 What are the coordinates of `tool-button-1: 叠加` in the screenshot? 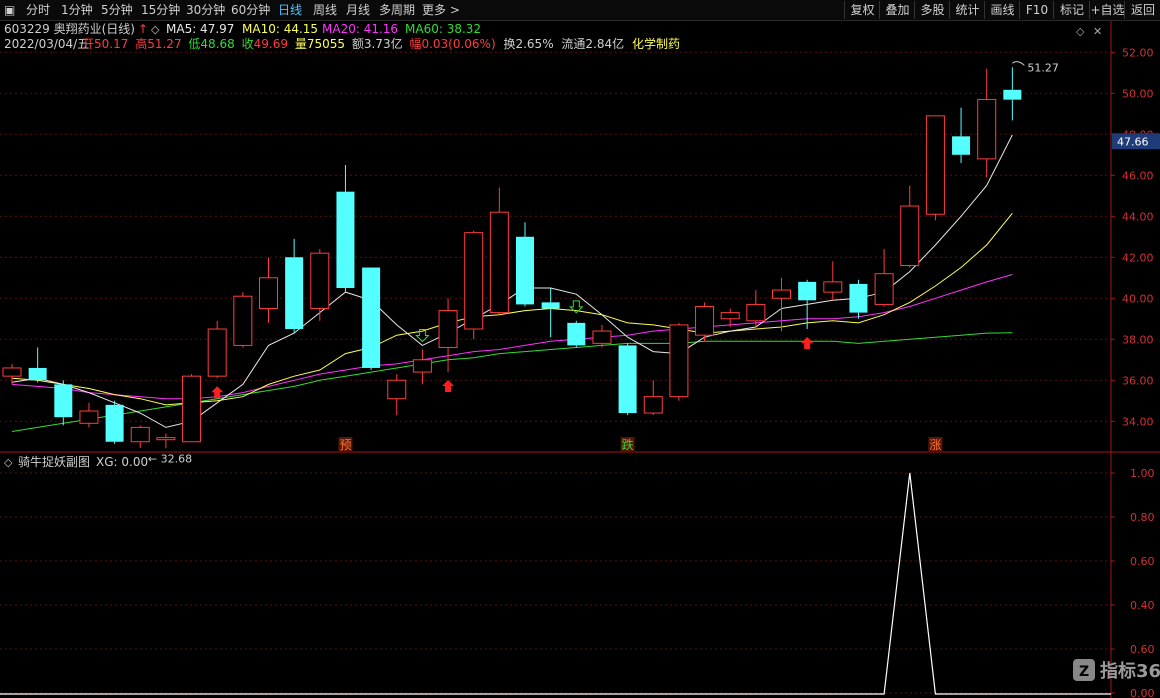 It's located at (897, 10).